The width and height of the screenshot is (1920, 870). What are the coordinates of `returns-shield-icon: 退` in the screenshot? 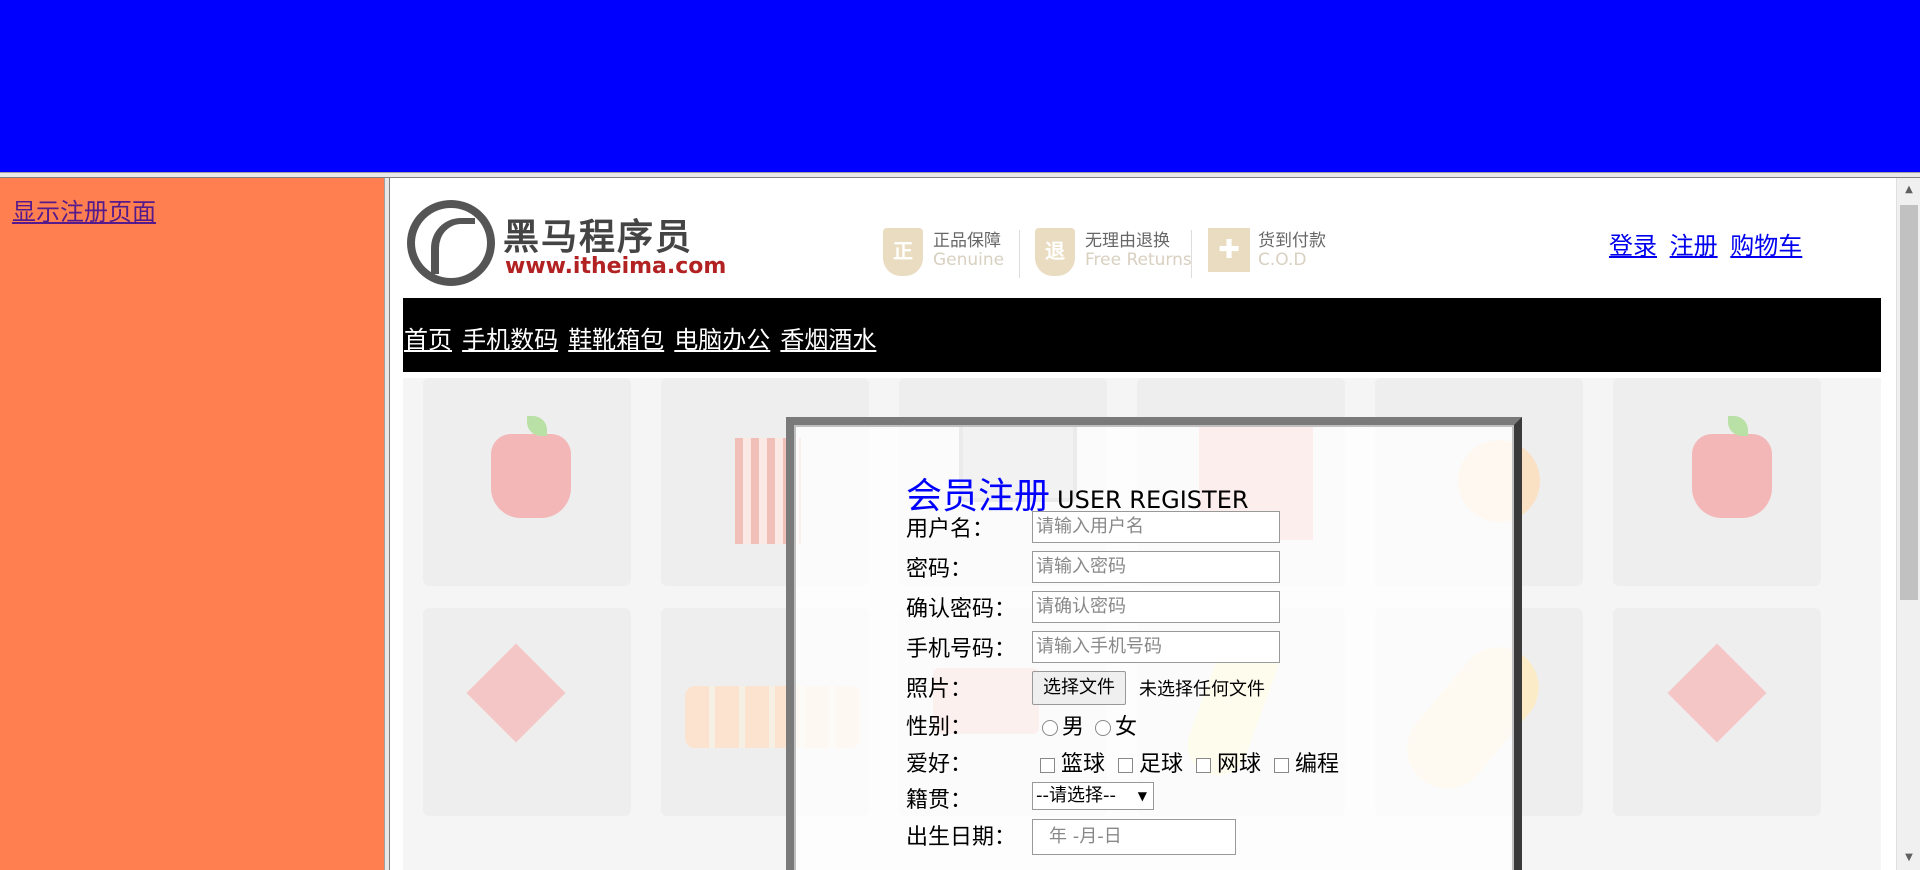 It's located at (1055, 252).